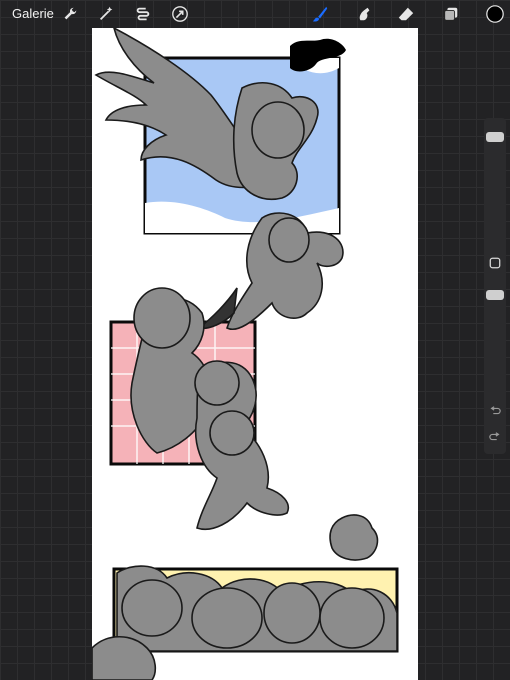 The height and width of the screenshot is (680, 510). What do you see at coordinates (320, 14) in the screenshot?
I see `brush-icon` at bounding box center [320, 14].